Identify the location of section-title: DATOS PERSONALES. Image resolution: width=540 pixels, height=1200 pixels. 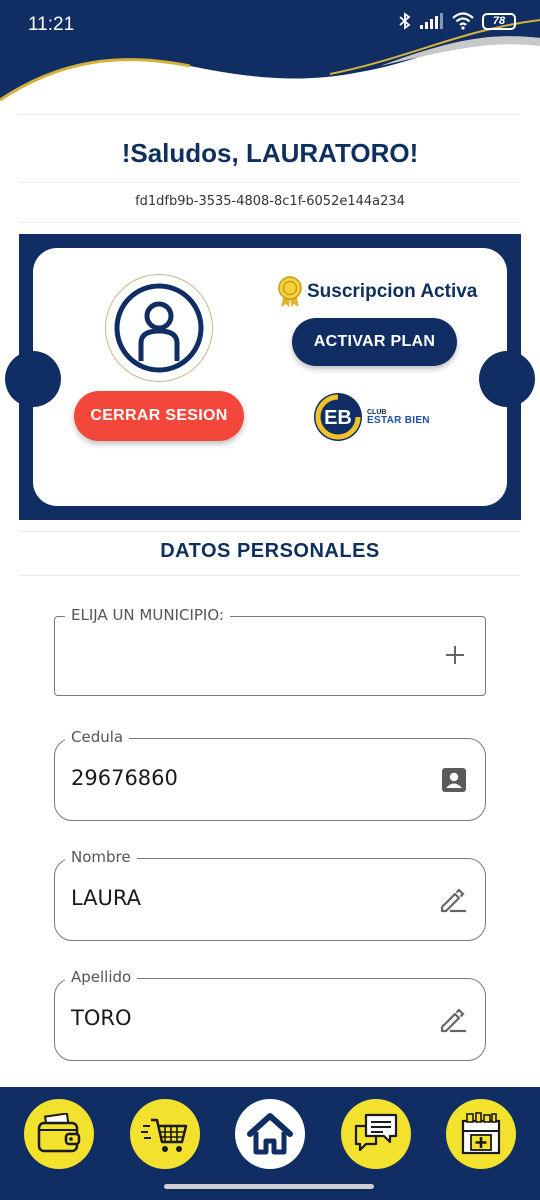
(270, 551).